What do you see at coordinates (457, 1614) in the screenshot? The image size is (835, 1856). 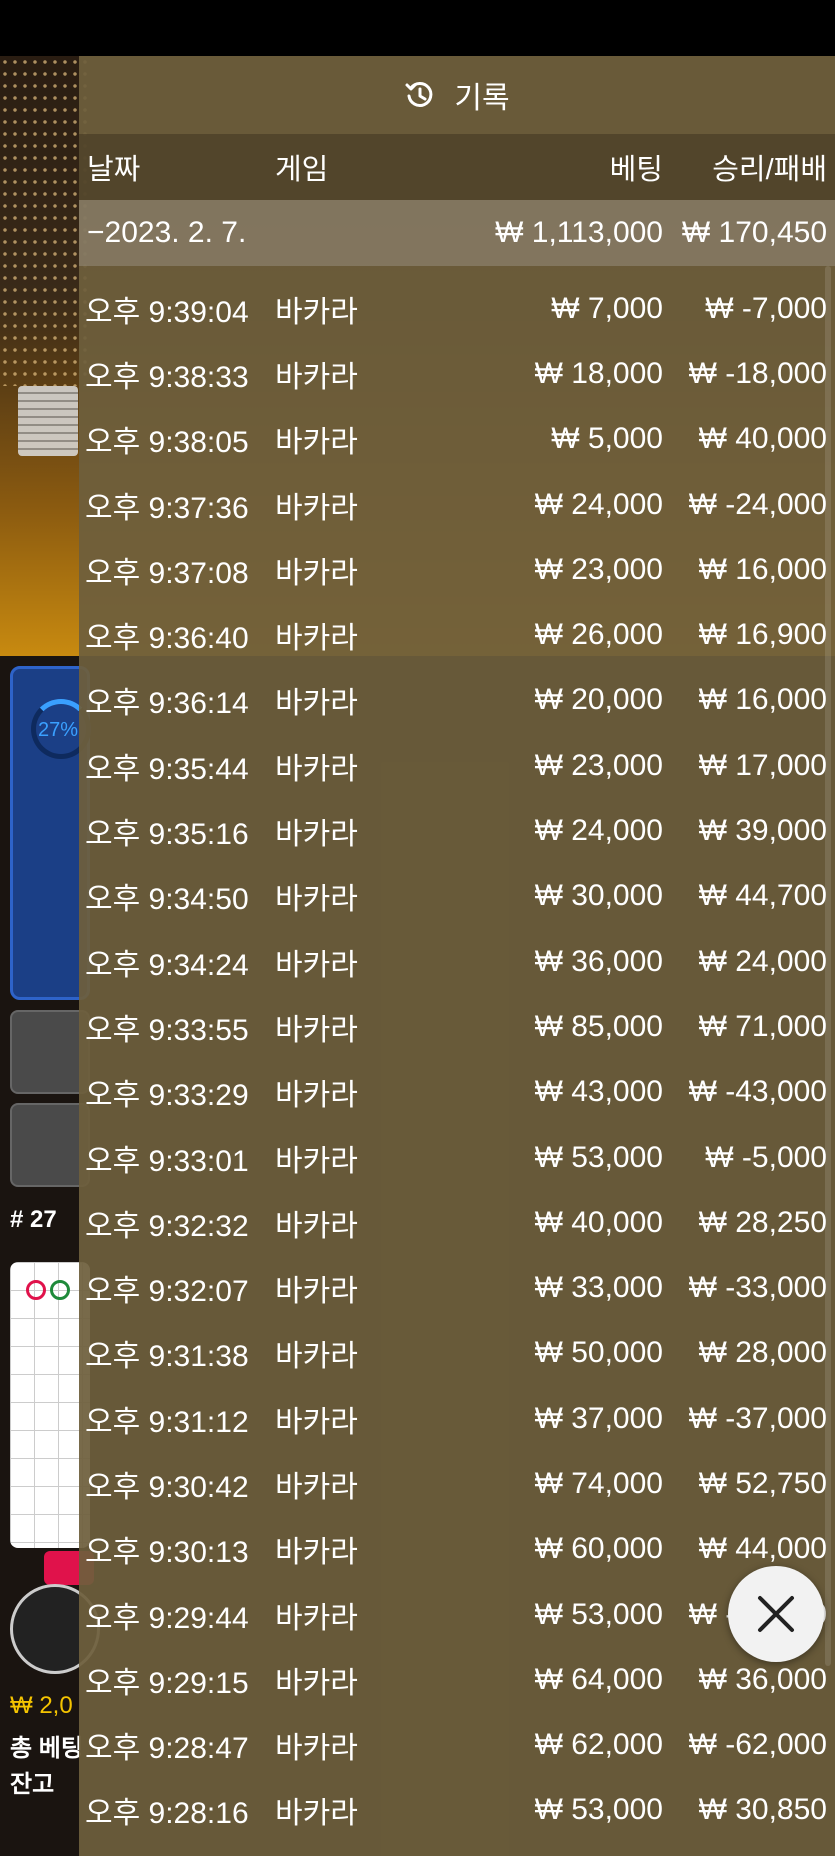 I see `history-row: 오후 9:29:44바카라₩ 53,000₩ -53,000` at bounding box center [457, 1614].